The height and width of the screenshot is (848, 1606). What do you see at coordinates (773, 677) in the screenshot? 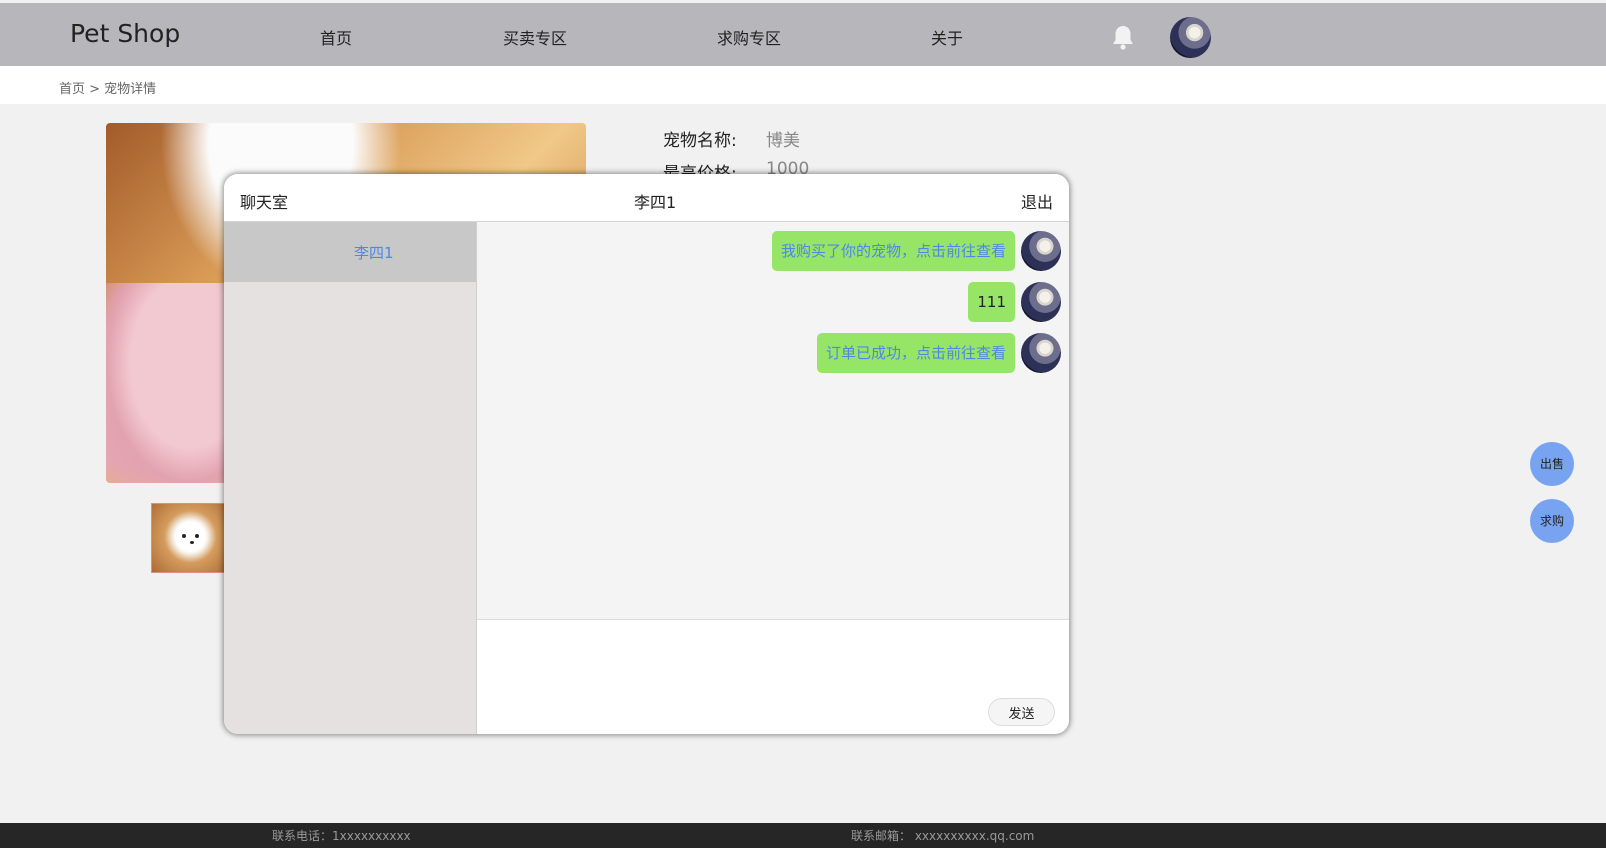
I see `message-input` at bounding box center [773, 677].